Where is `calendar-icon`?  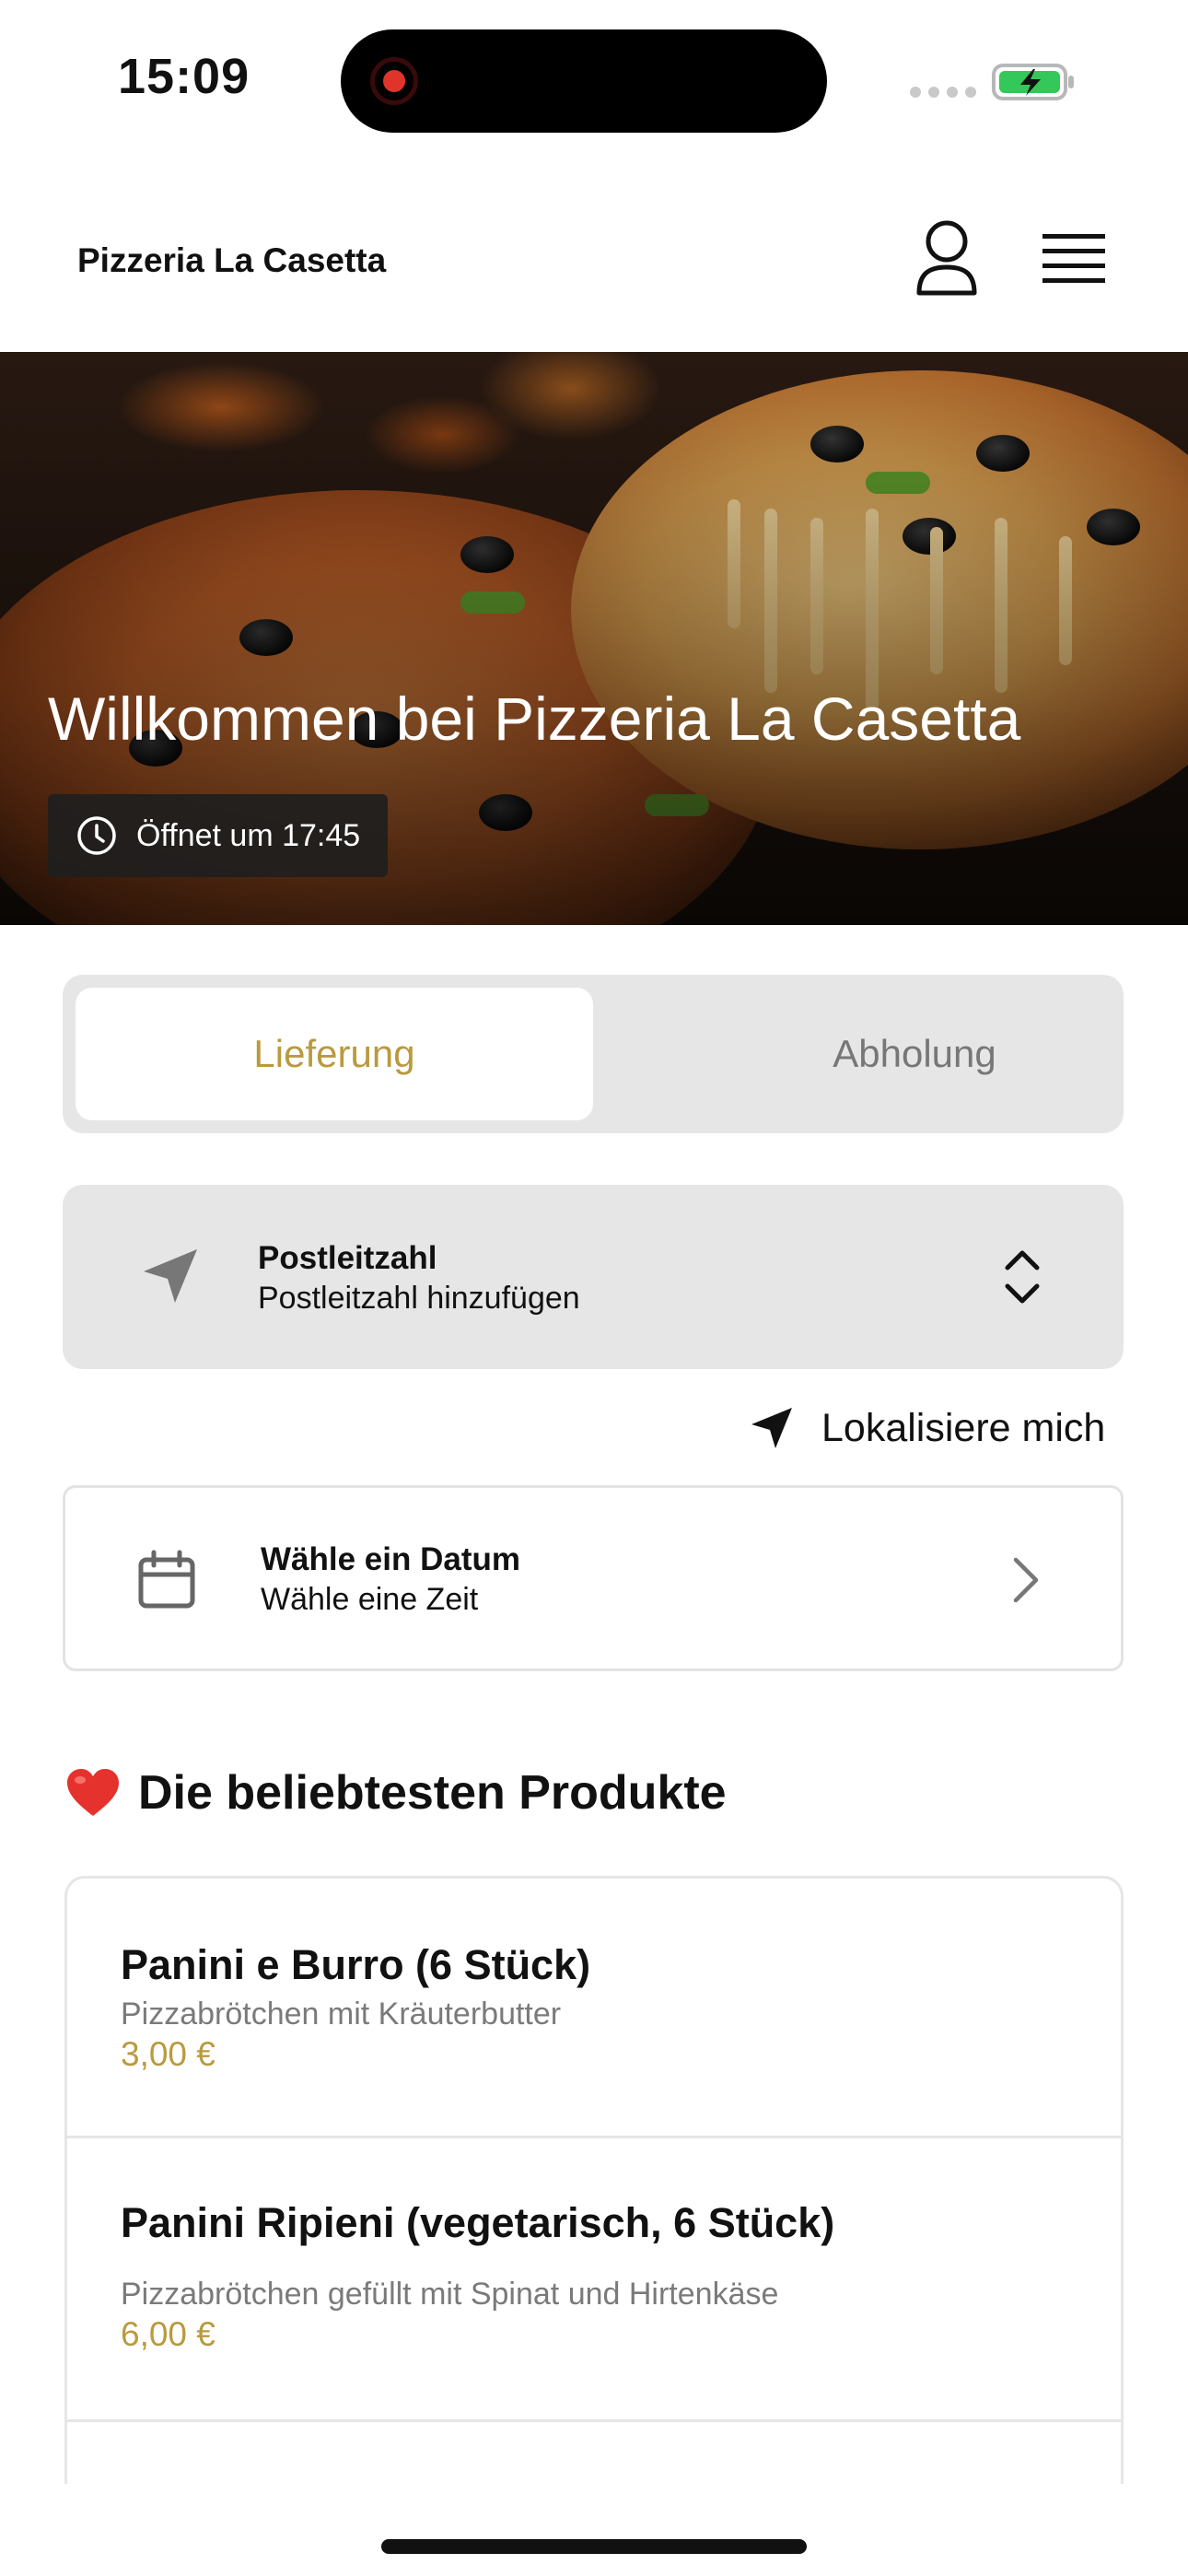
calendar-icon is located at coordinates (166, 1579).